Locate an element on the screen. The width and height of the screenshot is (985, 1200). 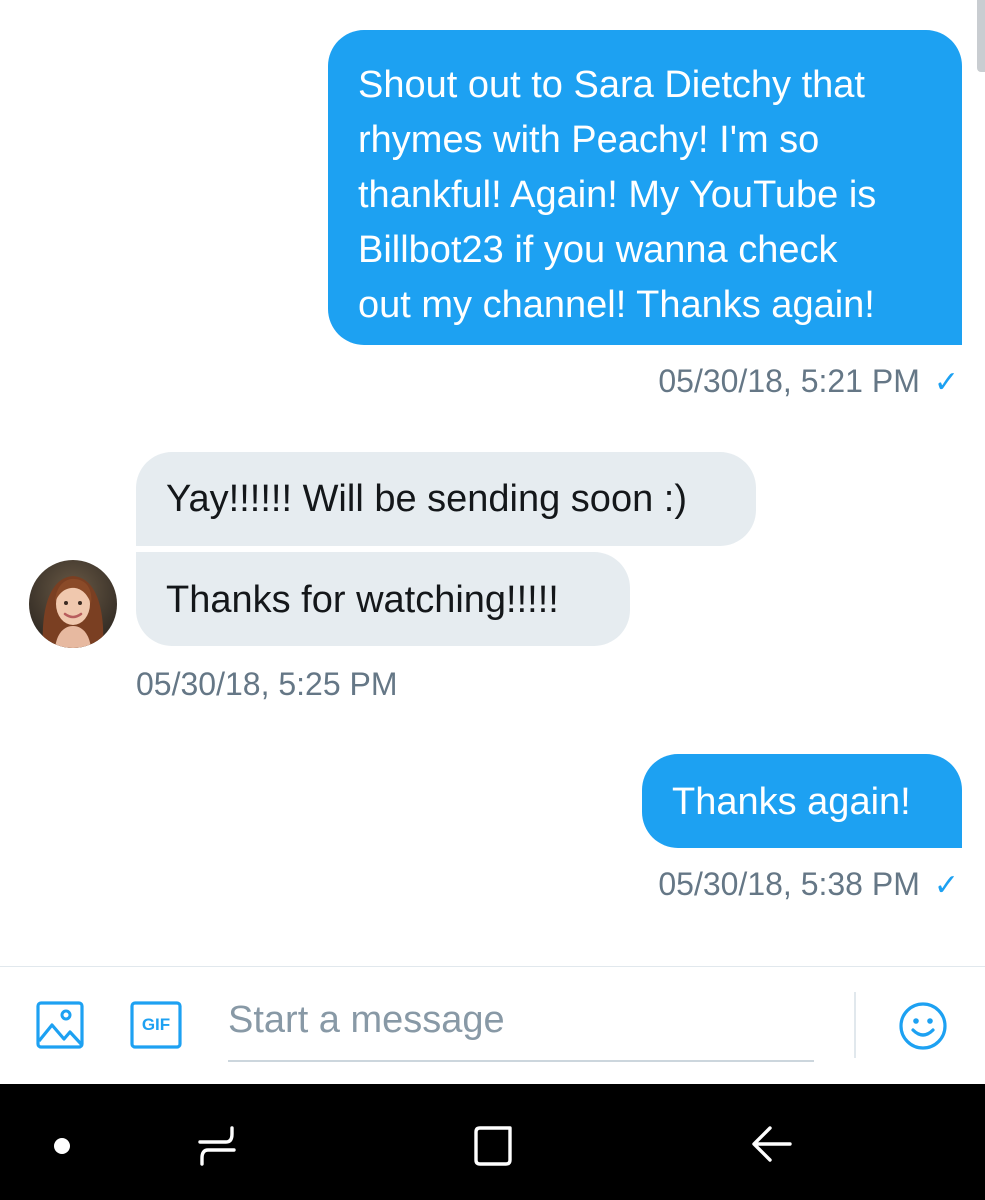
back-icon is located at coordinates (772, 1144).